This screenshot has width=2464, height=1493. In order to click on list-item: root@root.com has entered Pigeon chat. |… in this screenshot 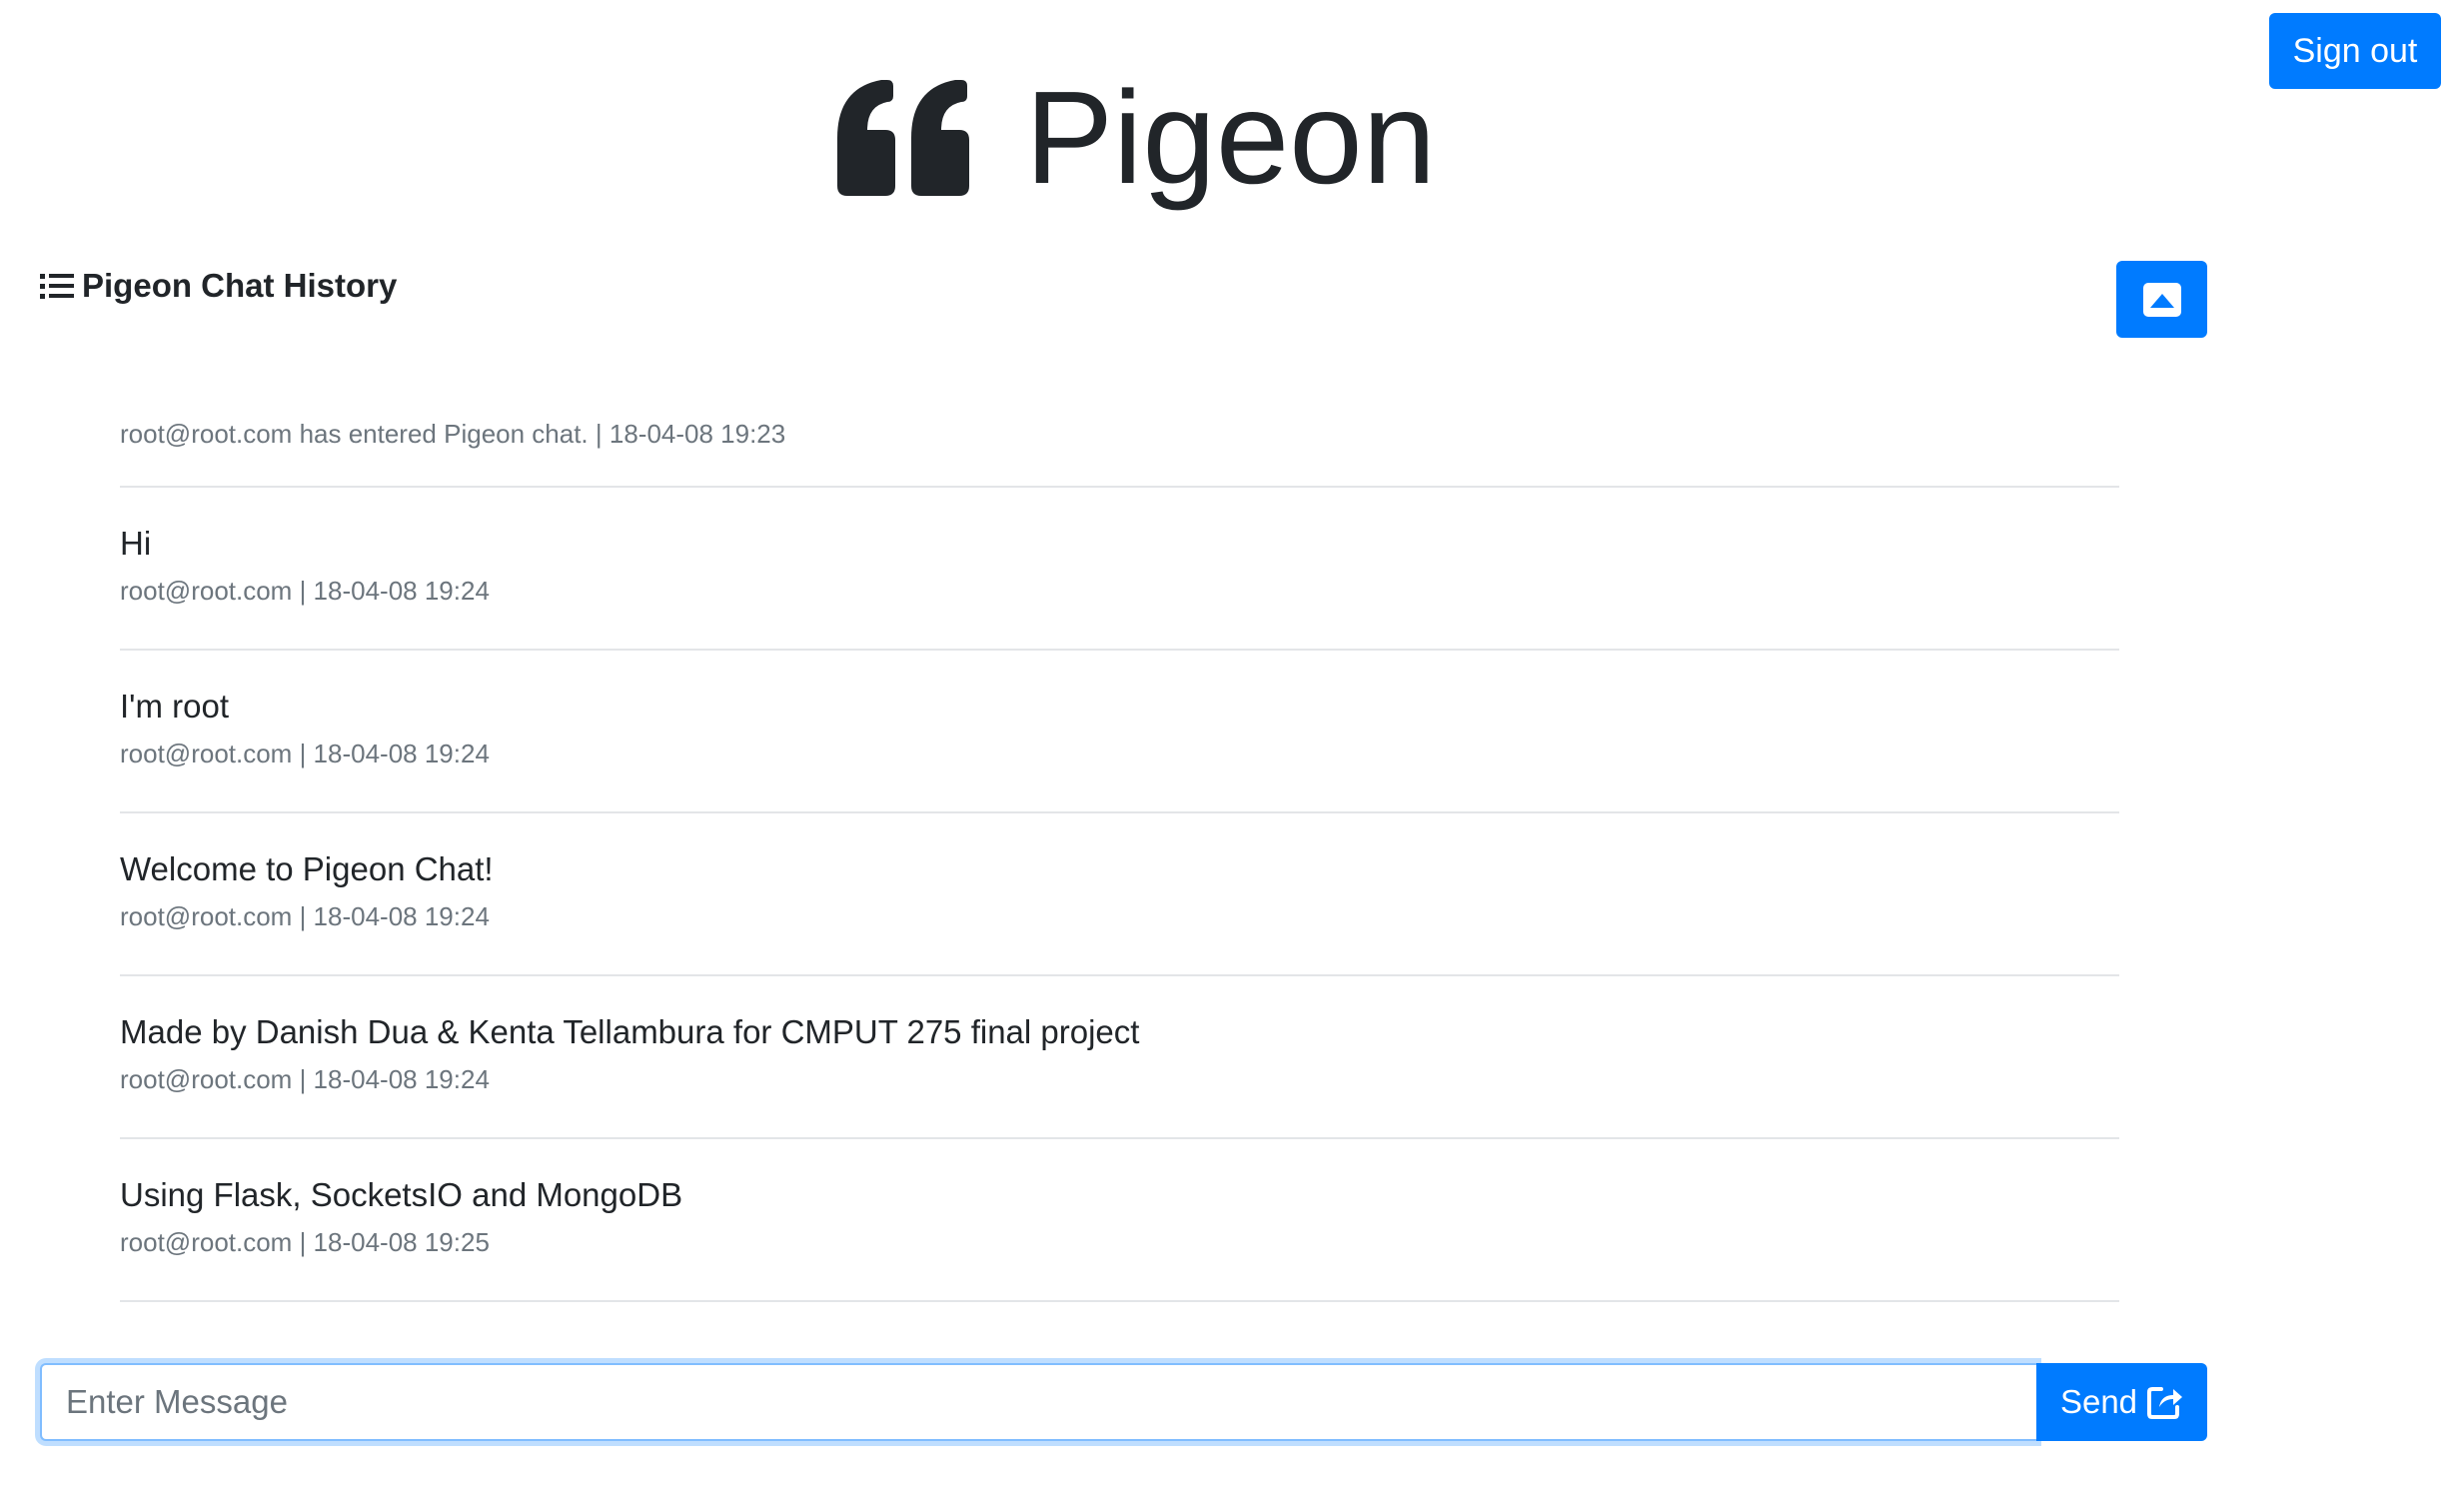, I will do `click(1119, 434)`.